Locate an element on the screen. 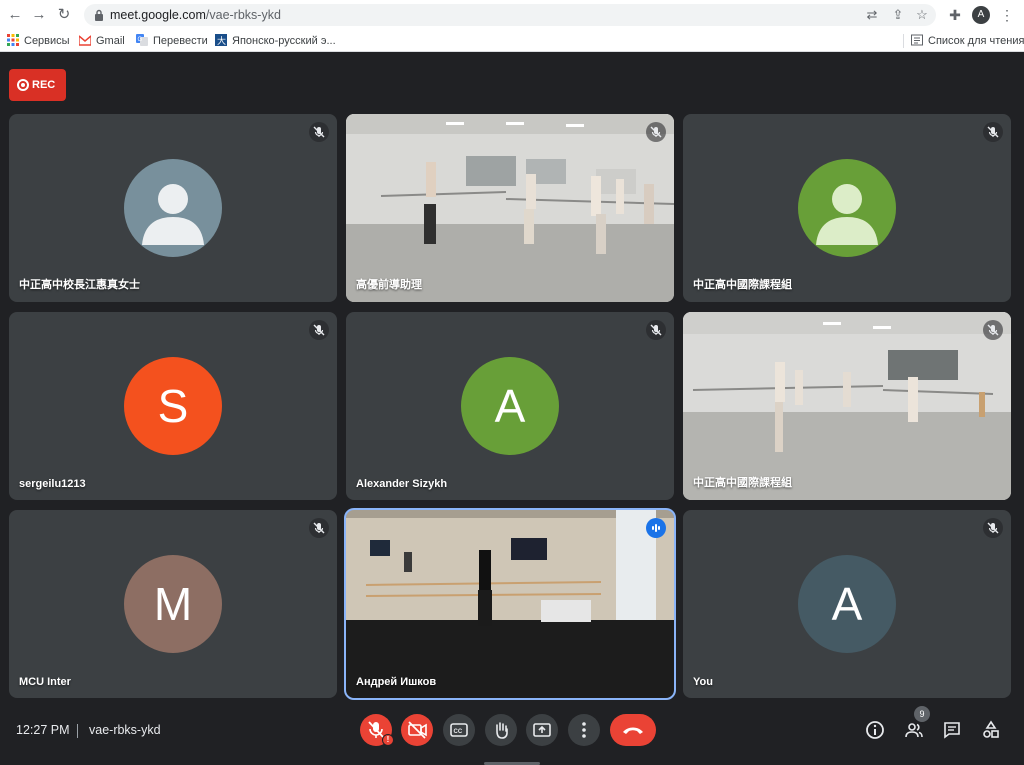 The height and width of the screenshot is (765, 1024). chat-icon is located at coordinates (952, 730).